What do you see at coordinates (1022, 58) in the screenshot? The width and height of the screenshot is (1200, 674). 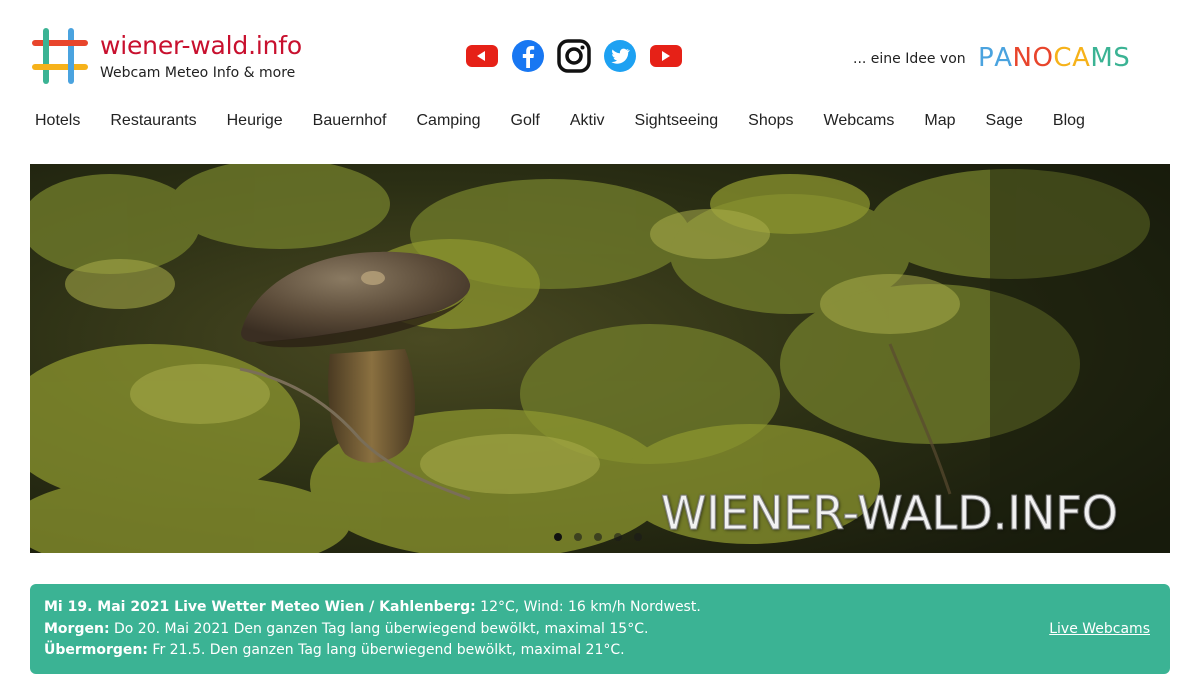 I see `panocams-letter: N` at bounding box center [1022, 58].